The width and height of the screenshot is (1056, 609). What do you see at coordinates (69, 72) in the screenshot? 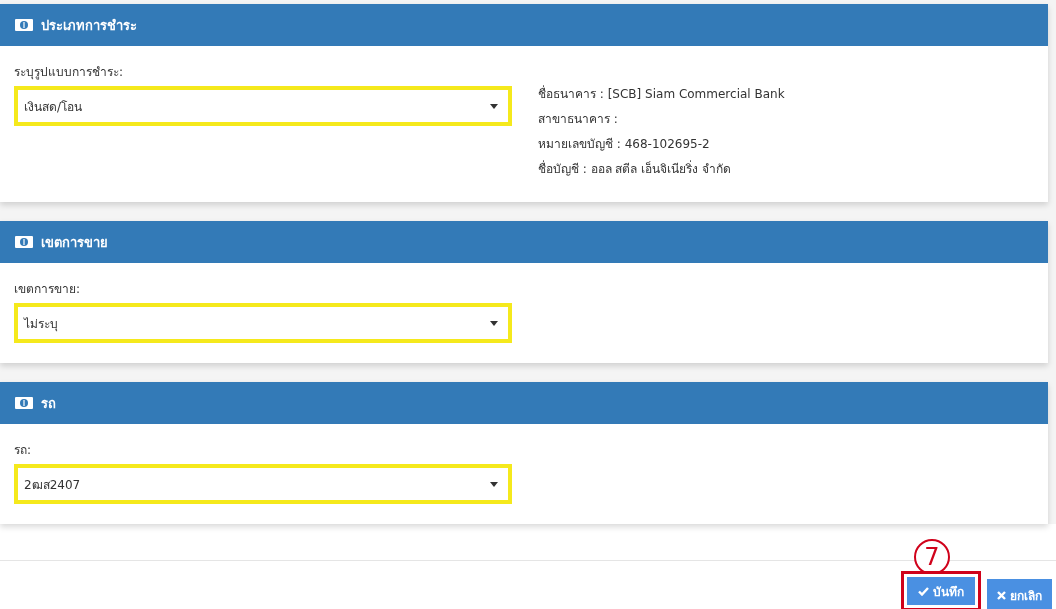
I see `field-label: ระบุรูปแบบการชำระ:` at bounding box center [69, 72].